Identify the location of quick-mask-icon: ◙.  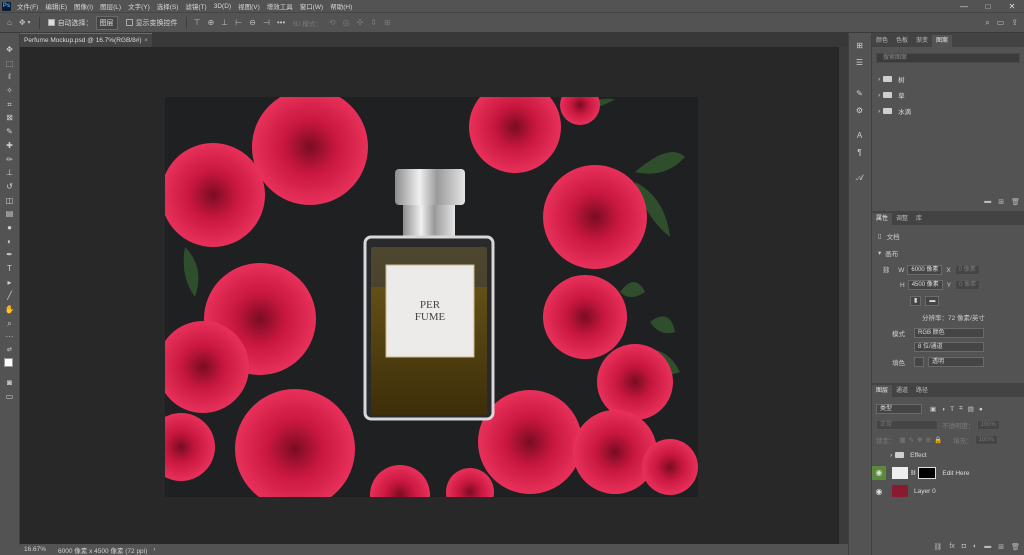
(9, 383).